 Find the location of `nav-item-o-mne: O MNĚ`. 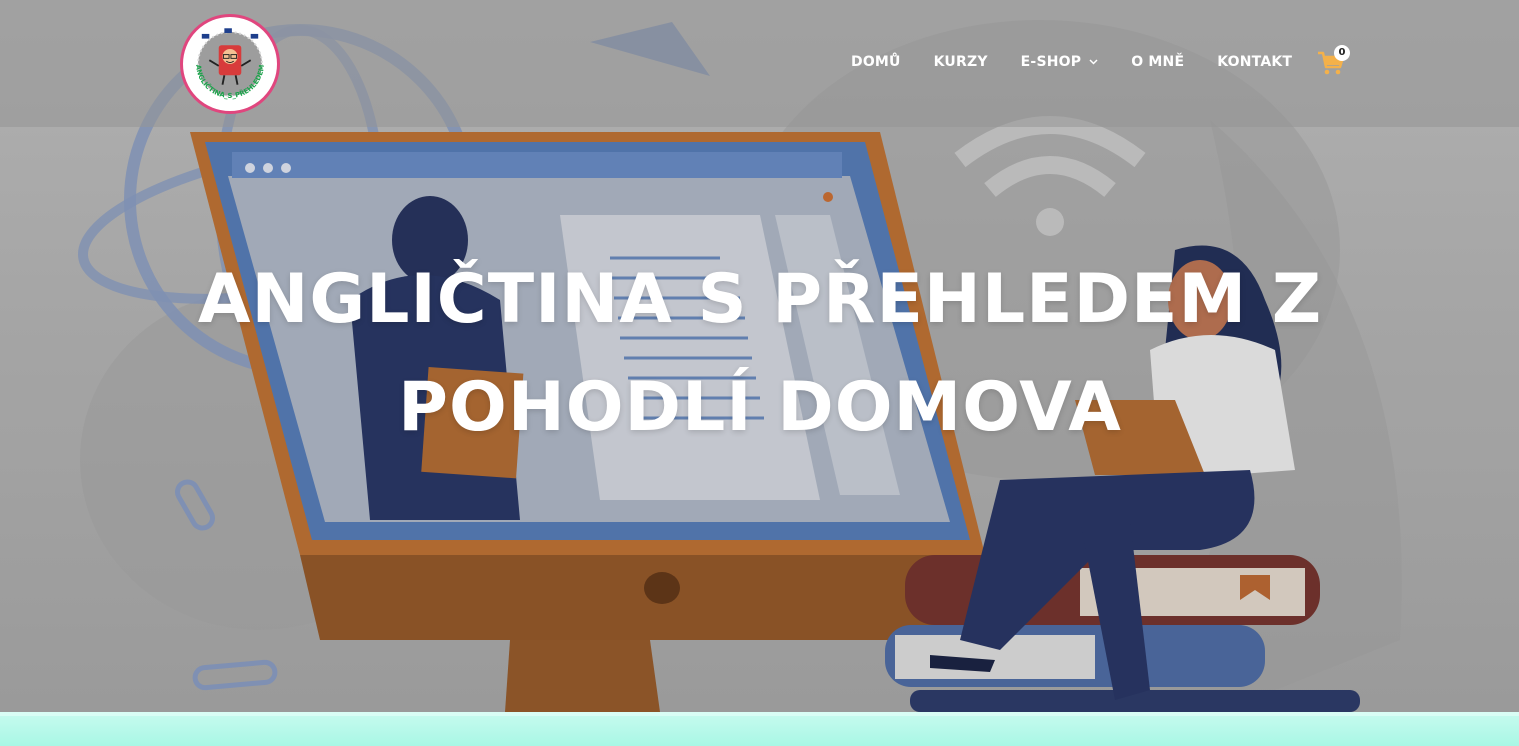

nav-item-o-mne: O MNĚ is located at coordinates (1157, 62).